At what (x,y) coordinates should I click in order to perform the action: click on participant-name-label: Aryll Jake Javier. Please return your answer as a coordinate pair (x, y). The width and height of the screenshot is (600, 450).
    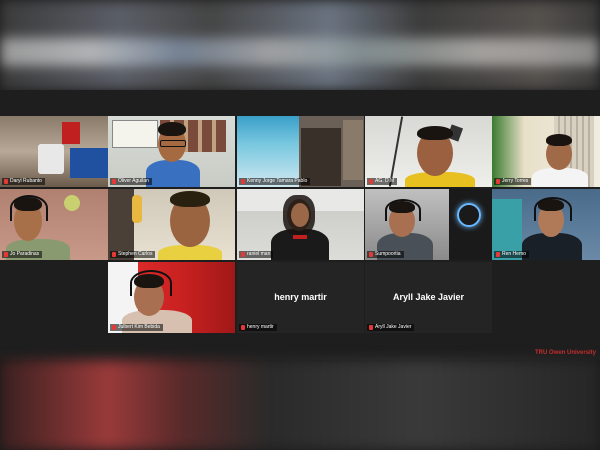
    Looking at the image, I should click on (391, 327).